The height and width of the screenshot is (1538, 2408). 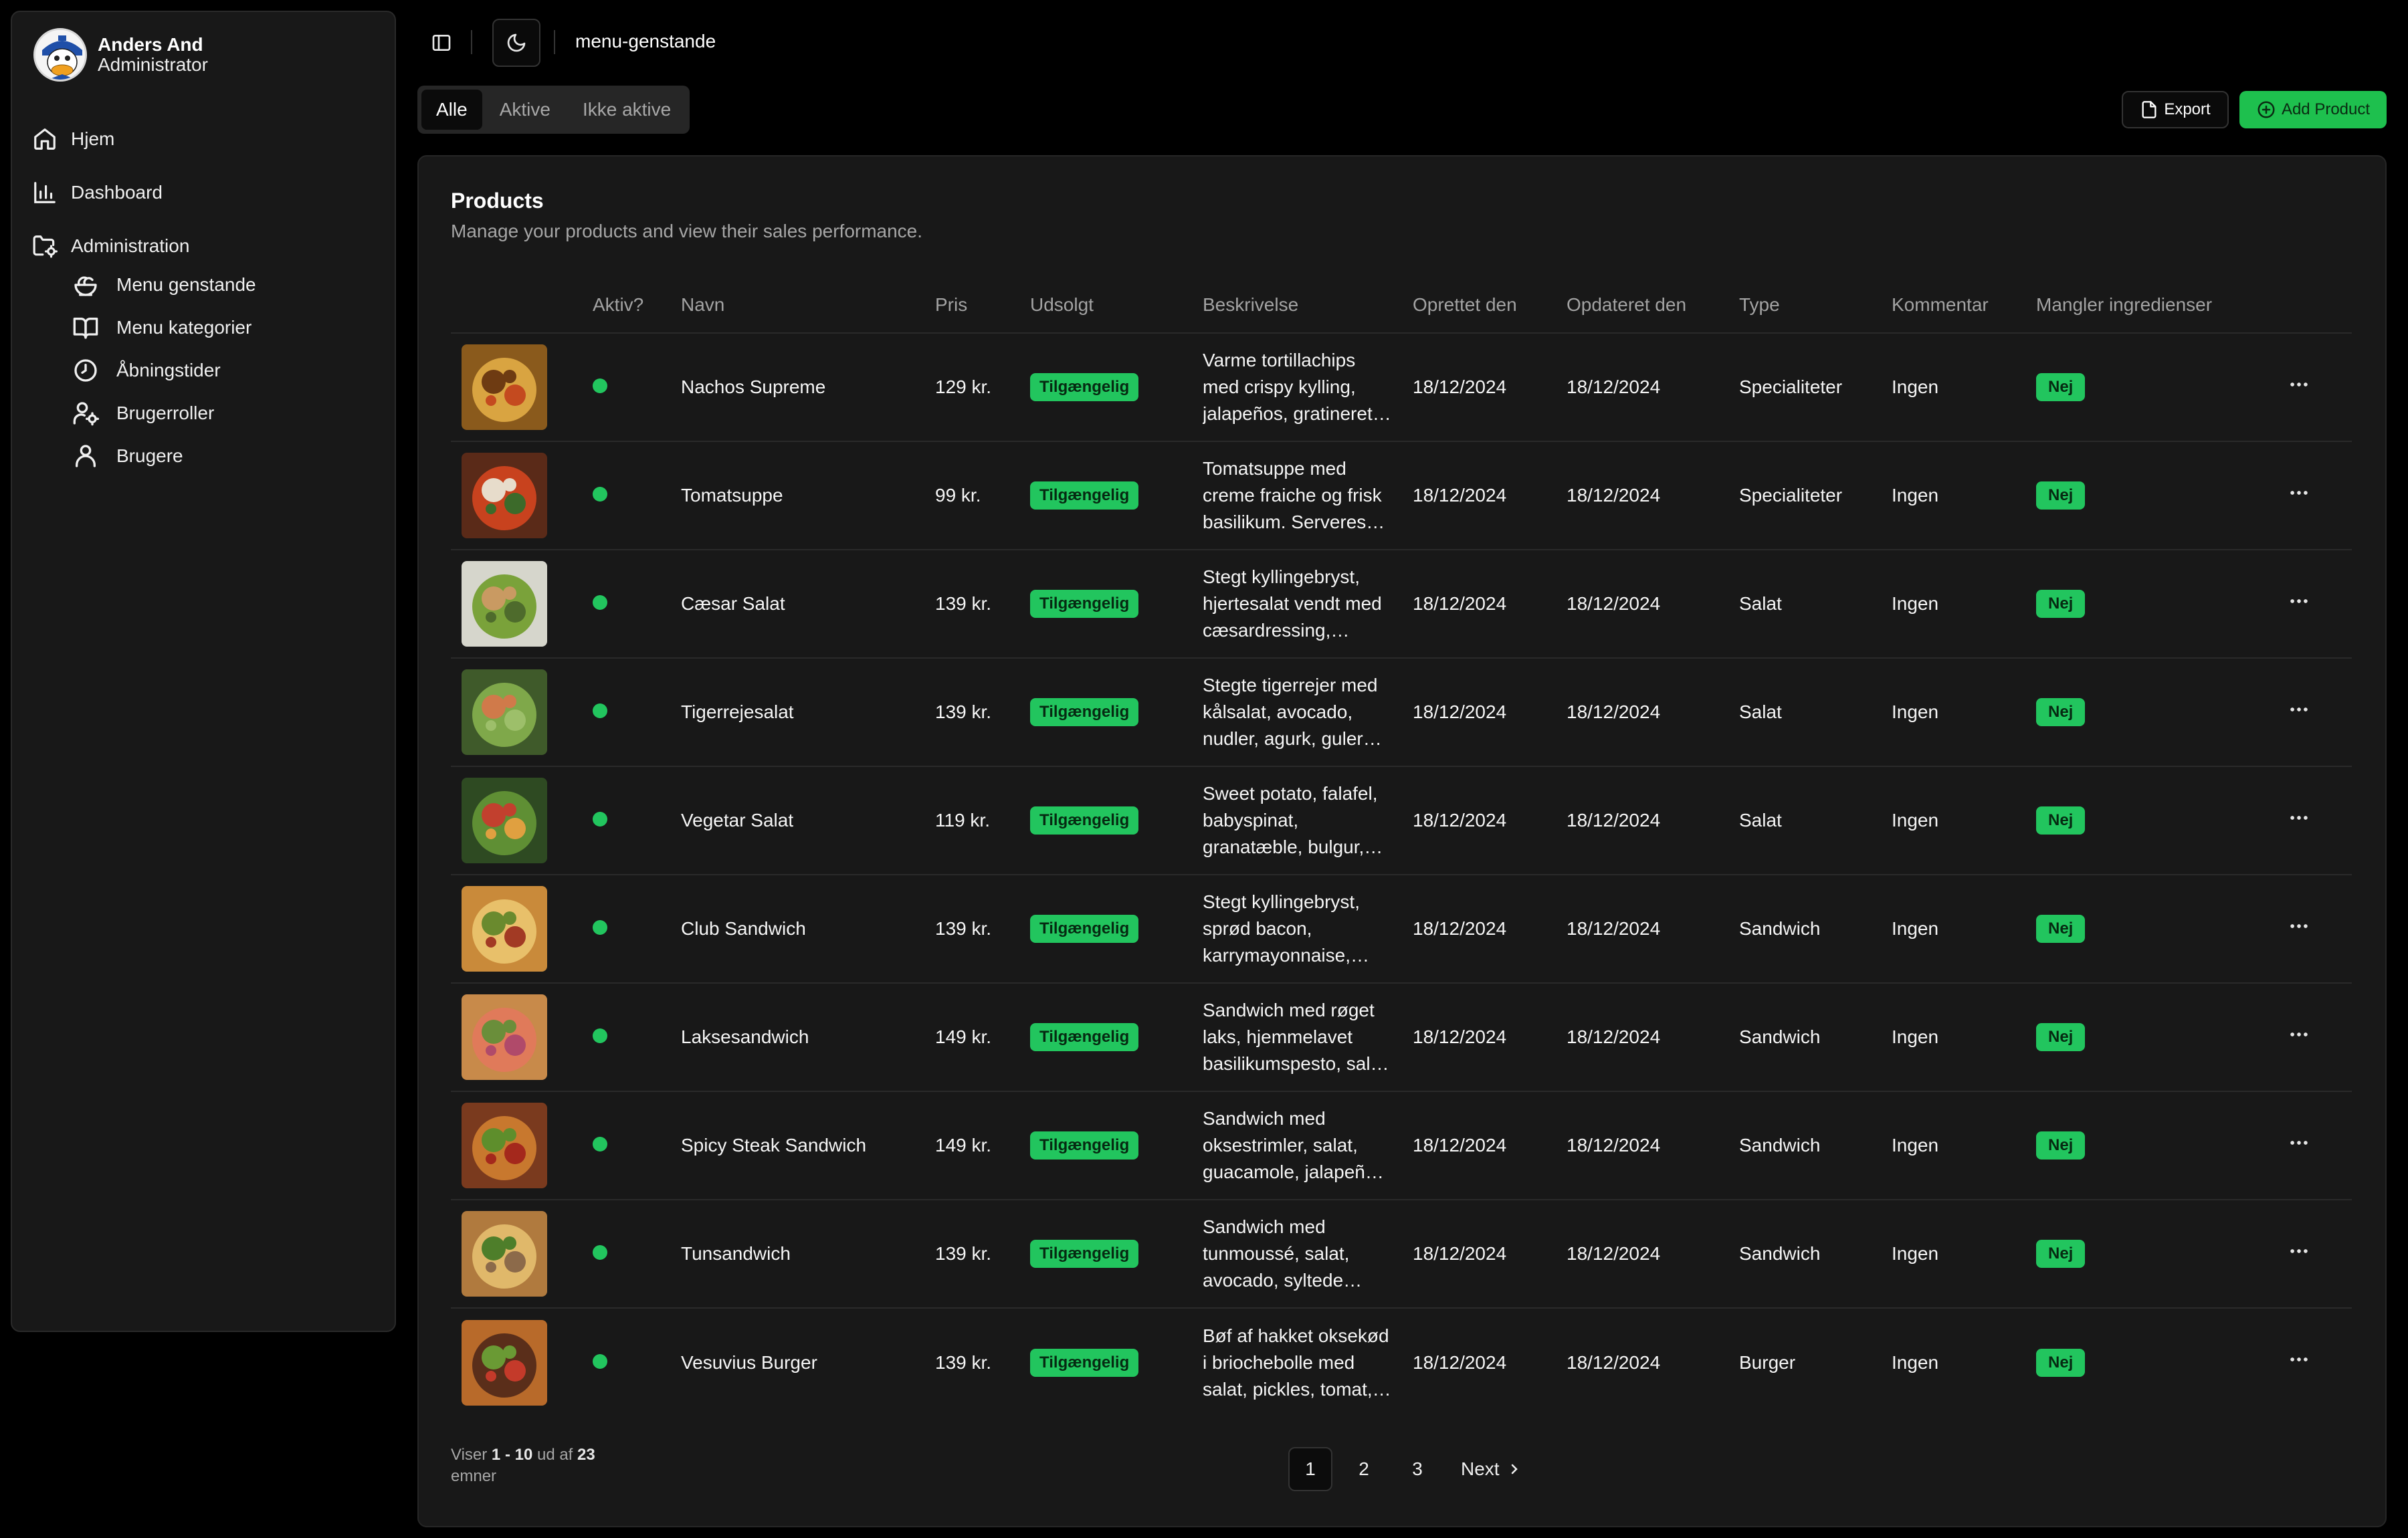 What do you see at coordinates (153, 64) in the screenshot?
I see `user-role: Administrator` at bounding box center [153, 64].